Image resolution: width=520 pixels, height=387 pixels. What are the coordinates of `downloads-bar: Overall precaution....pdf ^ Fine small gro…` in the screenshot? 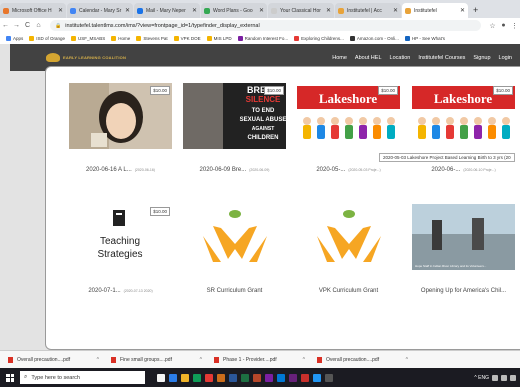 It's located at (260, 359).